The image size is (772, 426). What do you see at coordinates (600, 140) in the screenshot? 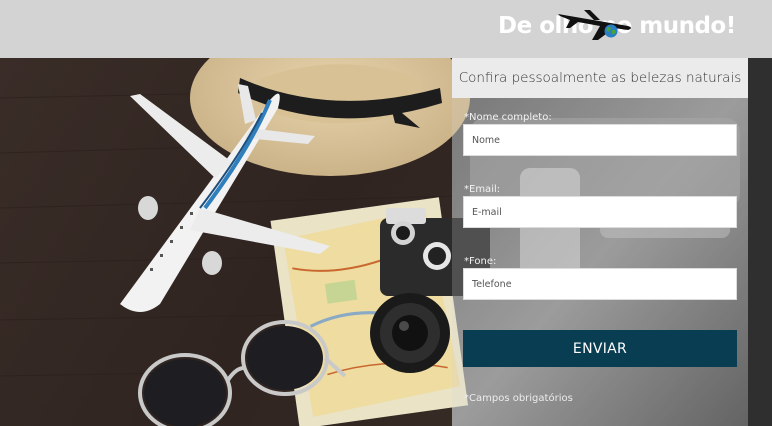
I see `name-input` at bounding box center [600, 140].